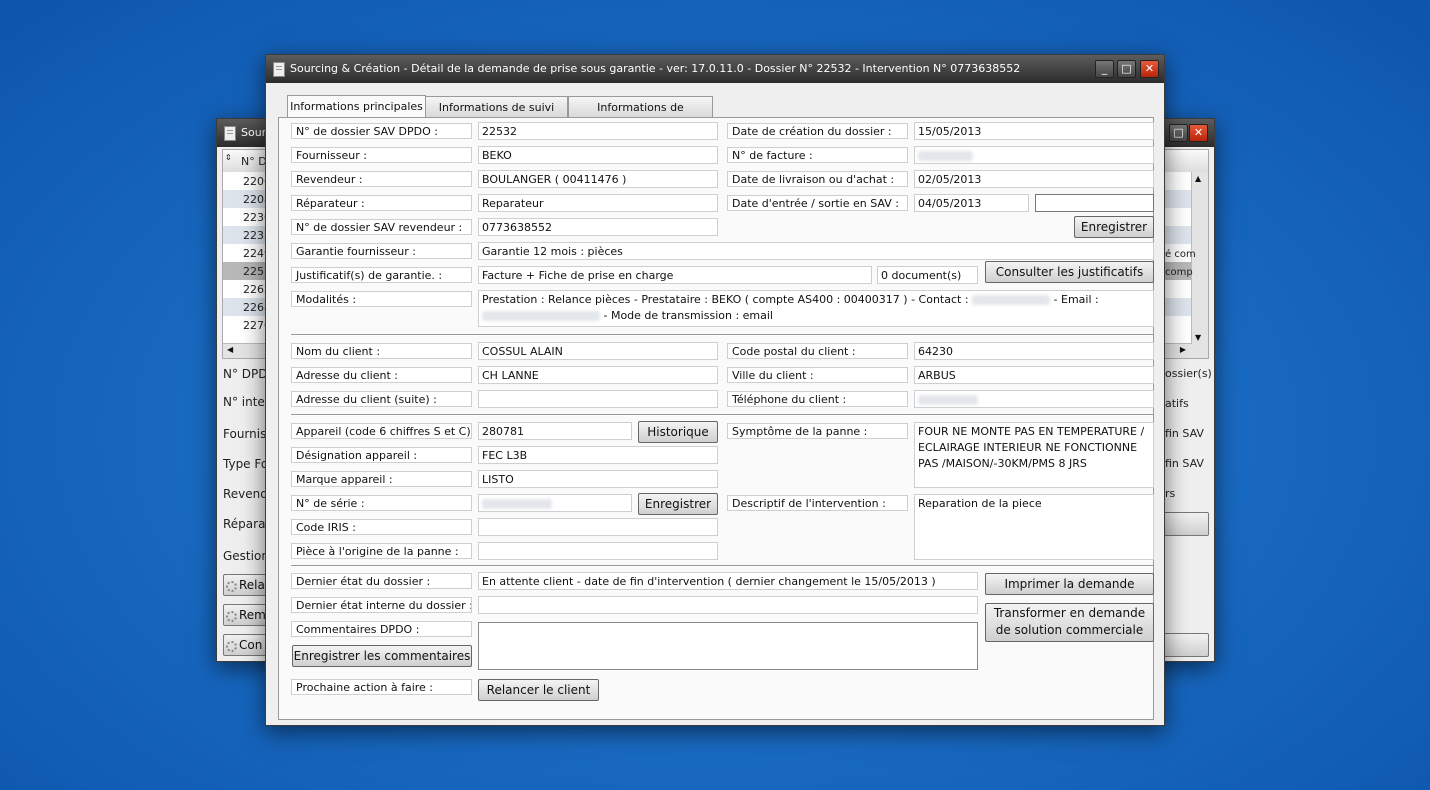 The image size is (1430, 790). What do you see at coordinates (640, 115) in the screenshot?
I see `tab-informations-commande: Informations de commande` at bounding box center [640, 115].